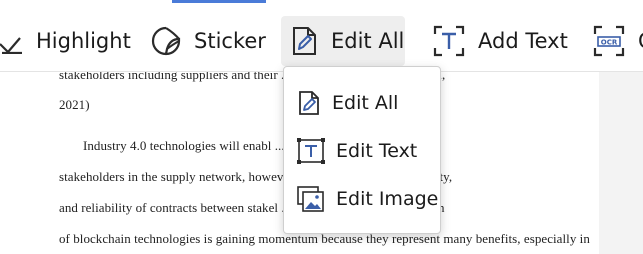 This screenshot has width=643, height=254. I want to click on ocr-tool: OCR C, so click(613, 41).